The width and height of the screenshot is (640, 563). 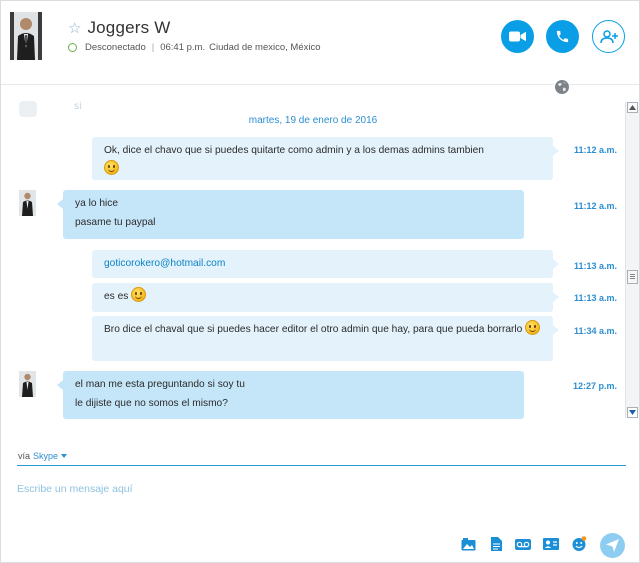 I want to click on message-time: 12:27 p.m., so click(x=594, y=386).